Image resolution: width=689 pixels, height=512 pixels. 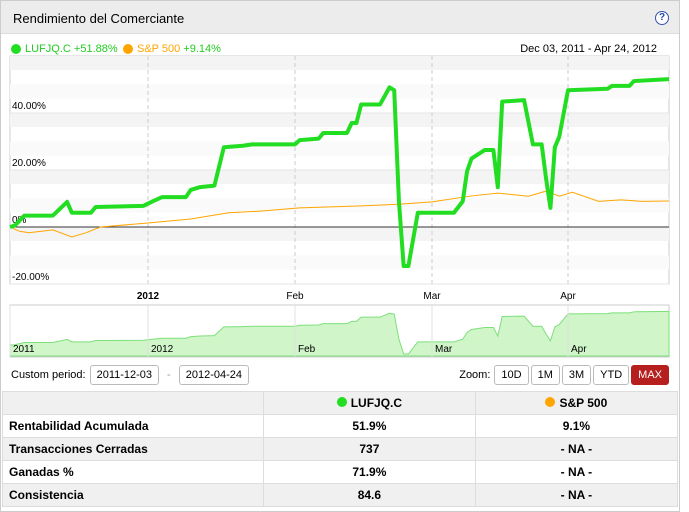 What do you see at coordinates (545, 375) in the screenshot?
I see `zoom-1m-button: 1M` at bounding box center [545, 375].